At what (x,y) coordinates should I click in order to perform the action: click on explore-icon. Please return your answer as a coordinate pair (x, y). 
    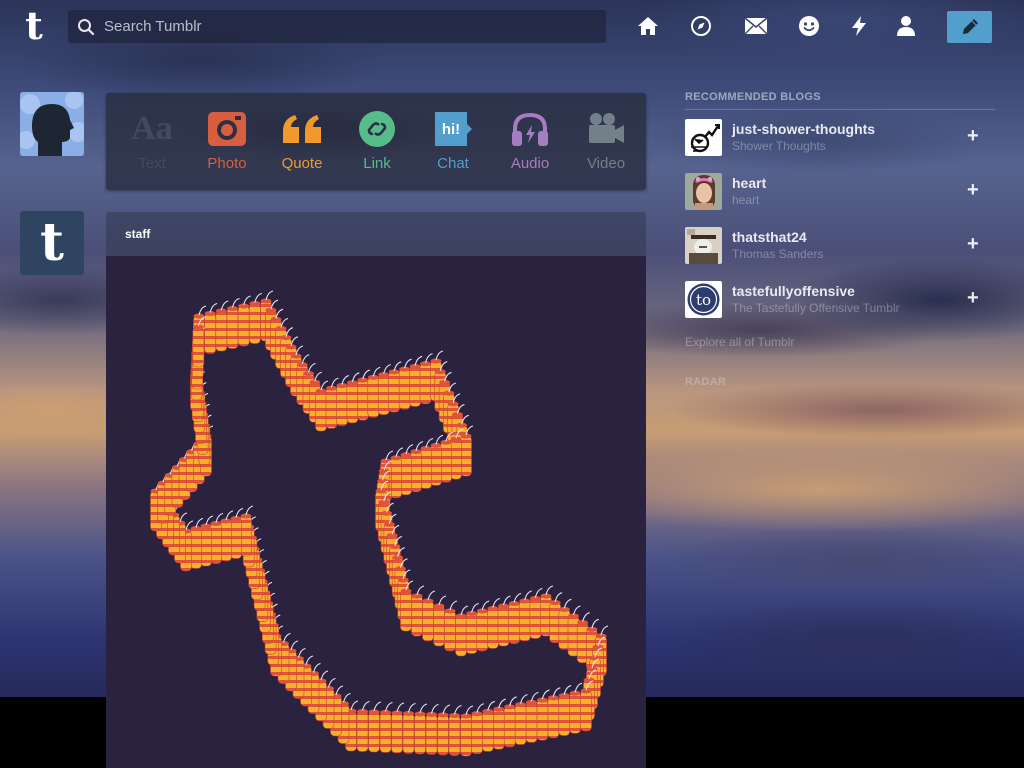
    Looking at the image, I should click on (701, 26).